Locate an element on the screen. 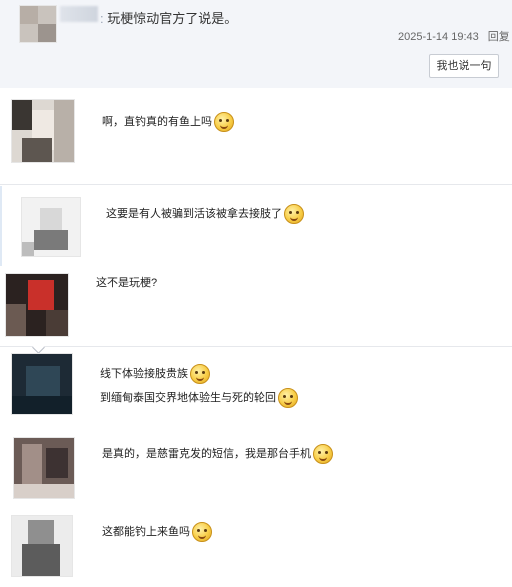  comment-text: 啊，直钓真的有鱼上吗 is located at coordinates (168, 122).